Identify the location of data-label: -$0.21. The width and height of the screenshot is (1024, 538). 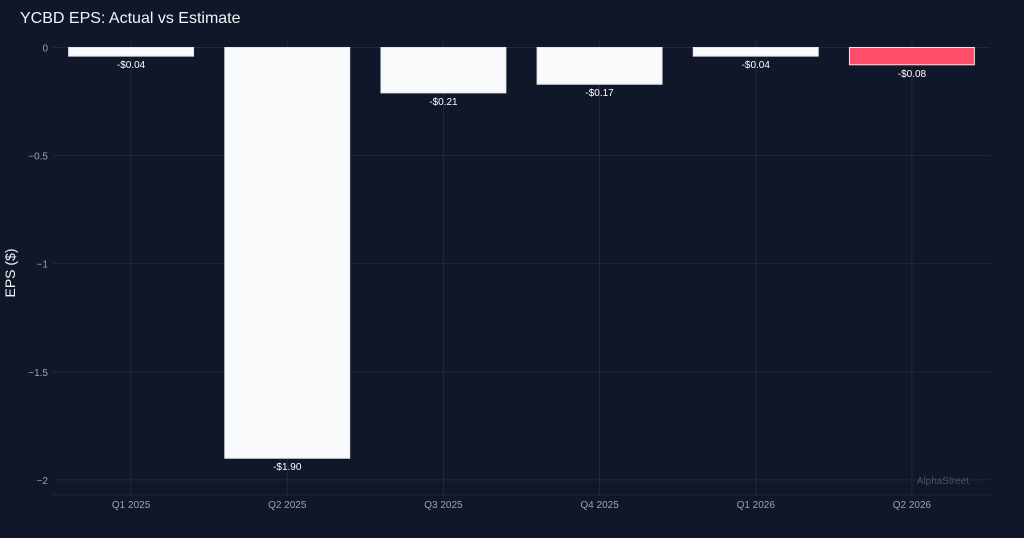
(443, 102).